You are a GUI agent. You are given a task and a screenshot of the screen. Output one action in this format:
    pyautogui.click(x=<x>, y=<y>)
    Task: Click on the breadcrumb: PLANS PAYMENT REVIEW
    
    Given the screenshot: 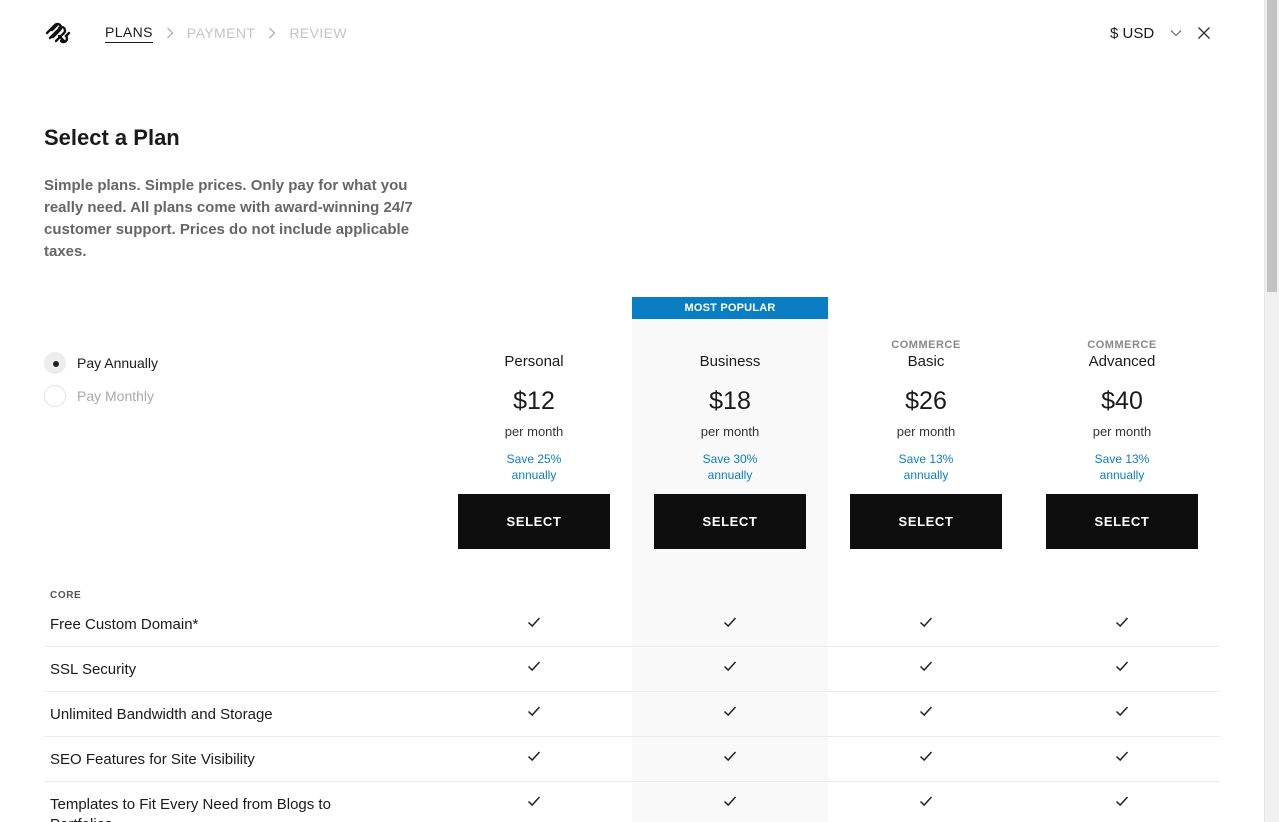 What is the action you would take?
    pyautogui.click(x=226, y=33)
    